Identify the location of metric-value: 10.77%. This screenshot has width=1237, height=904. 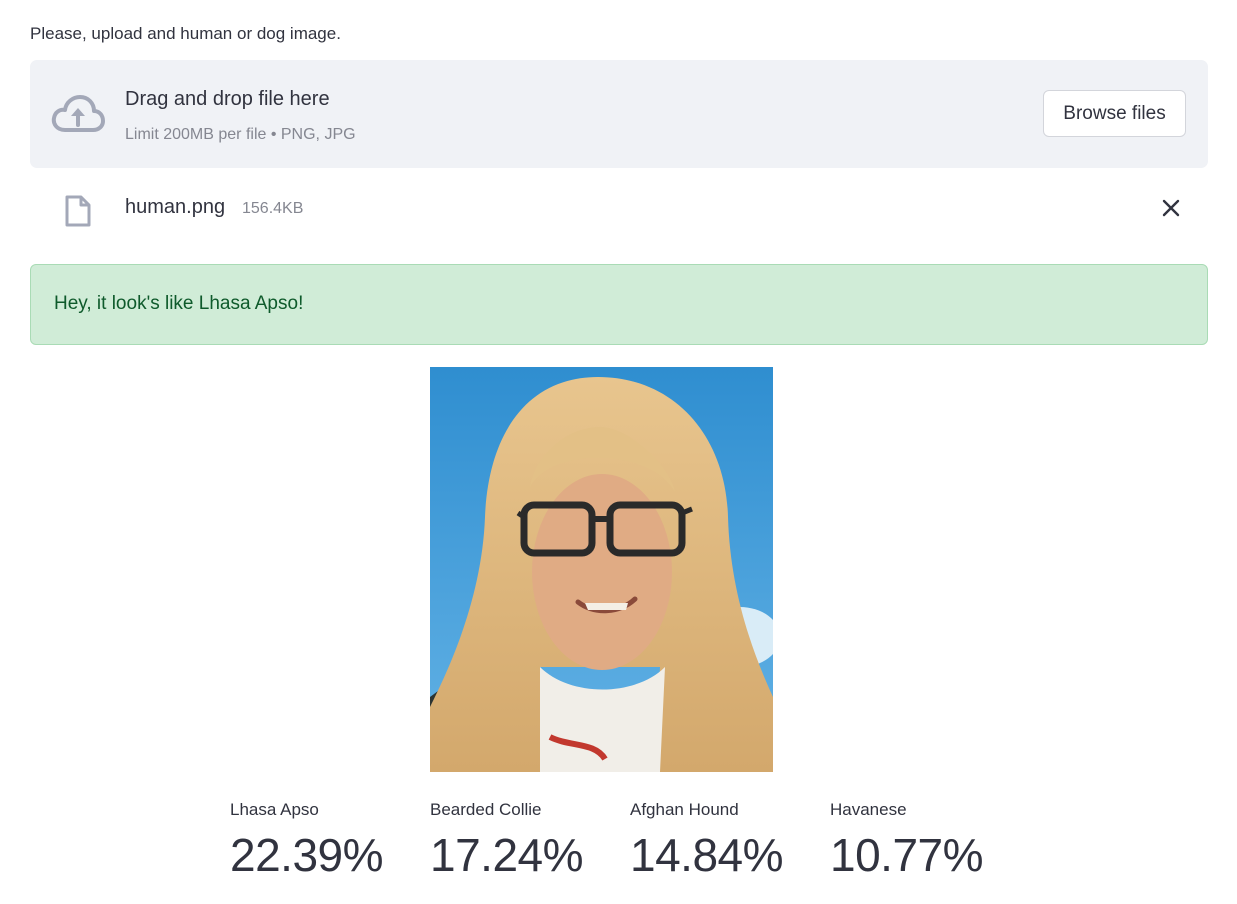
(907, 855).